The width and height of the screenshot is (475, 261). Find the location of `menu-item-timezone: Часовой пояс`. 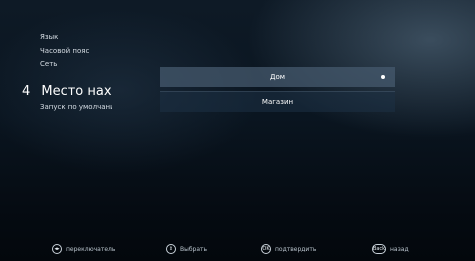

menu-item-timezone: Часовой пояс is located at coordinates (64, 51).